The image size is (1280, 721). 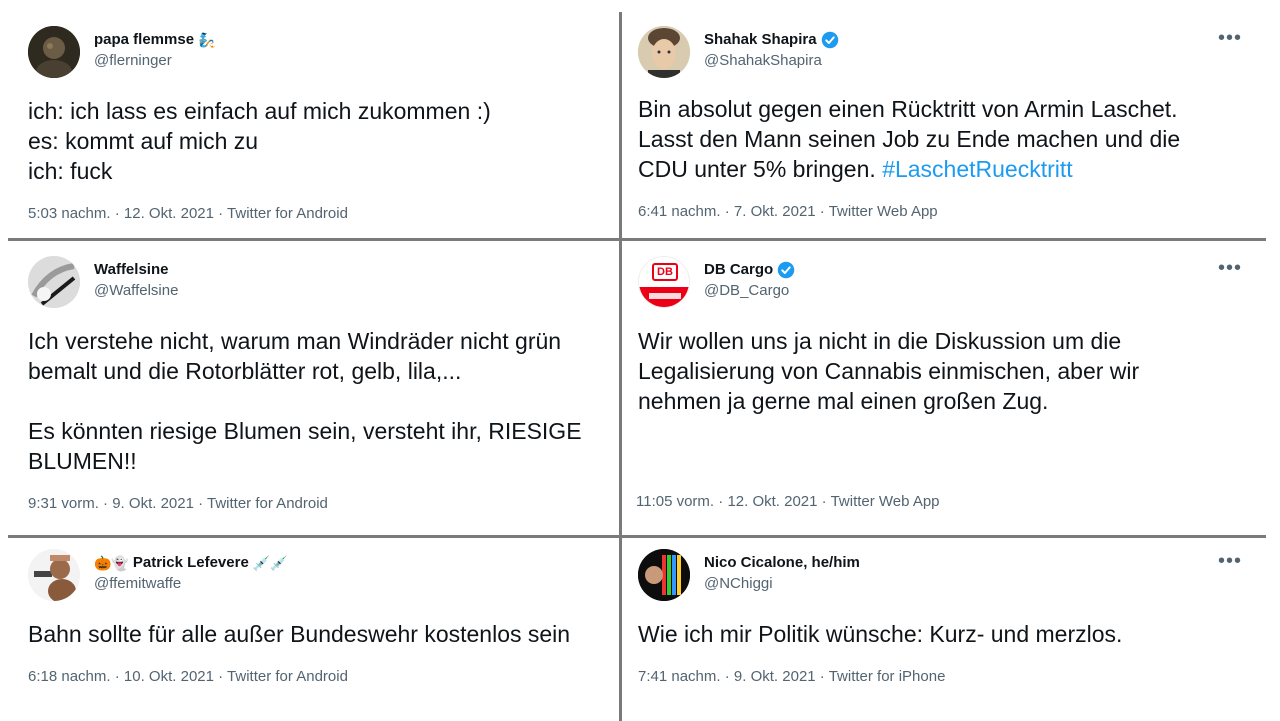 What do you see at coordinates (775, 211) in the screenshot?
I see `tweet-date: 7. Okt. 2021` at bounding box center [775, 211].